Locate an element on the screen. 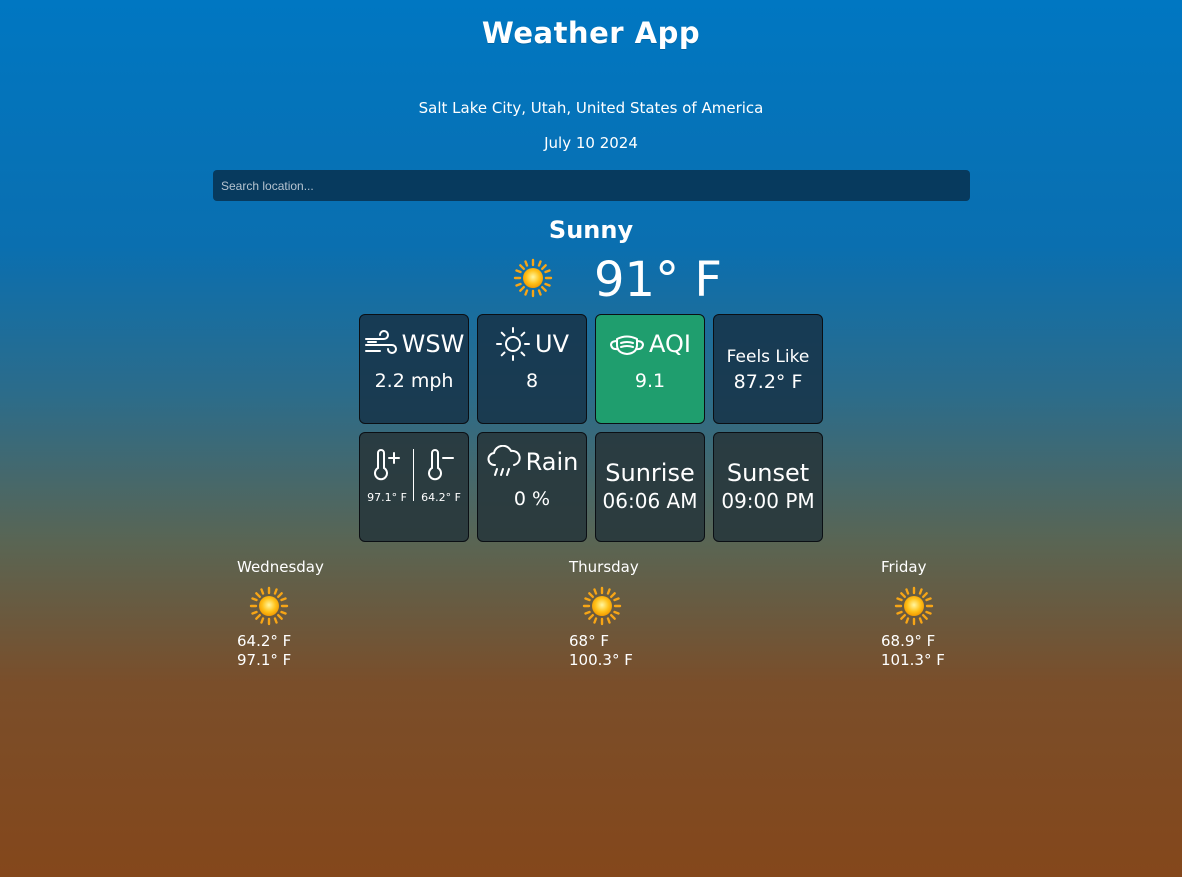 The height and width of the screenshot is (877, 1182). wind-icon is located at coordinates (381, 344).